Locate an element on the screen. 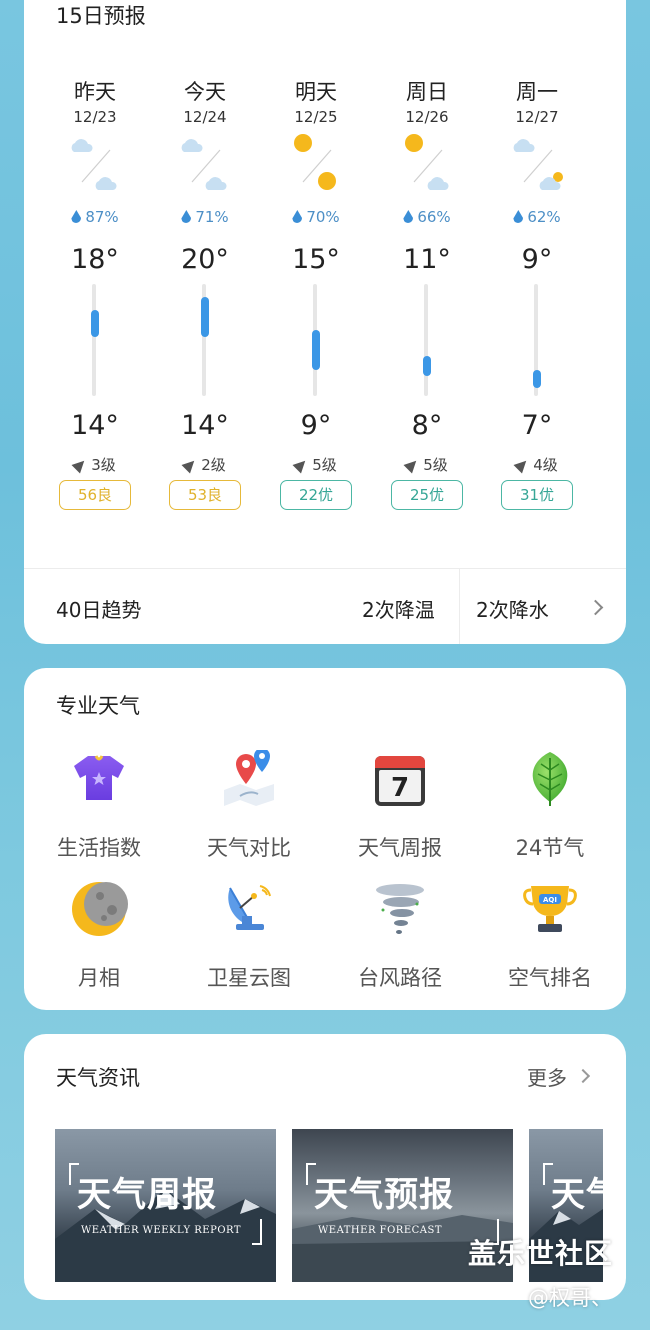  moon-icon is located at coordinates (99, 909).